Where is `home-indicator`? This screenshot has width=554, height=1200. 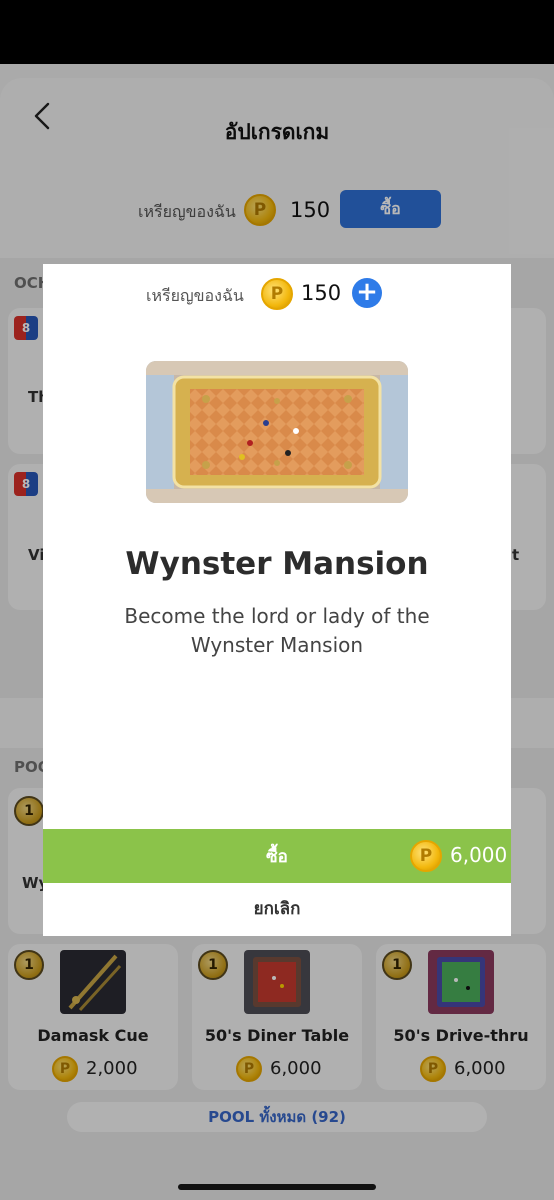
home-indicator is located at coordinates (277, 1187).